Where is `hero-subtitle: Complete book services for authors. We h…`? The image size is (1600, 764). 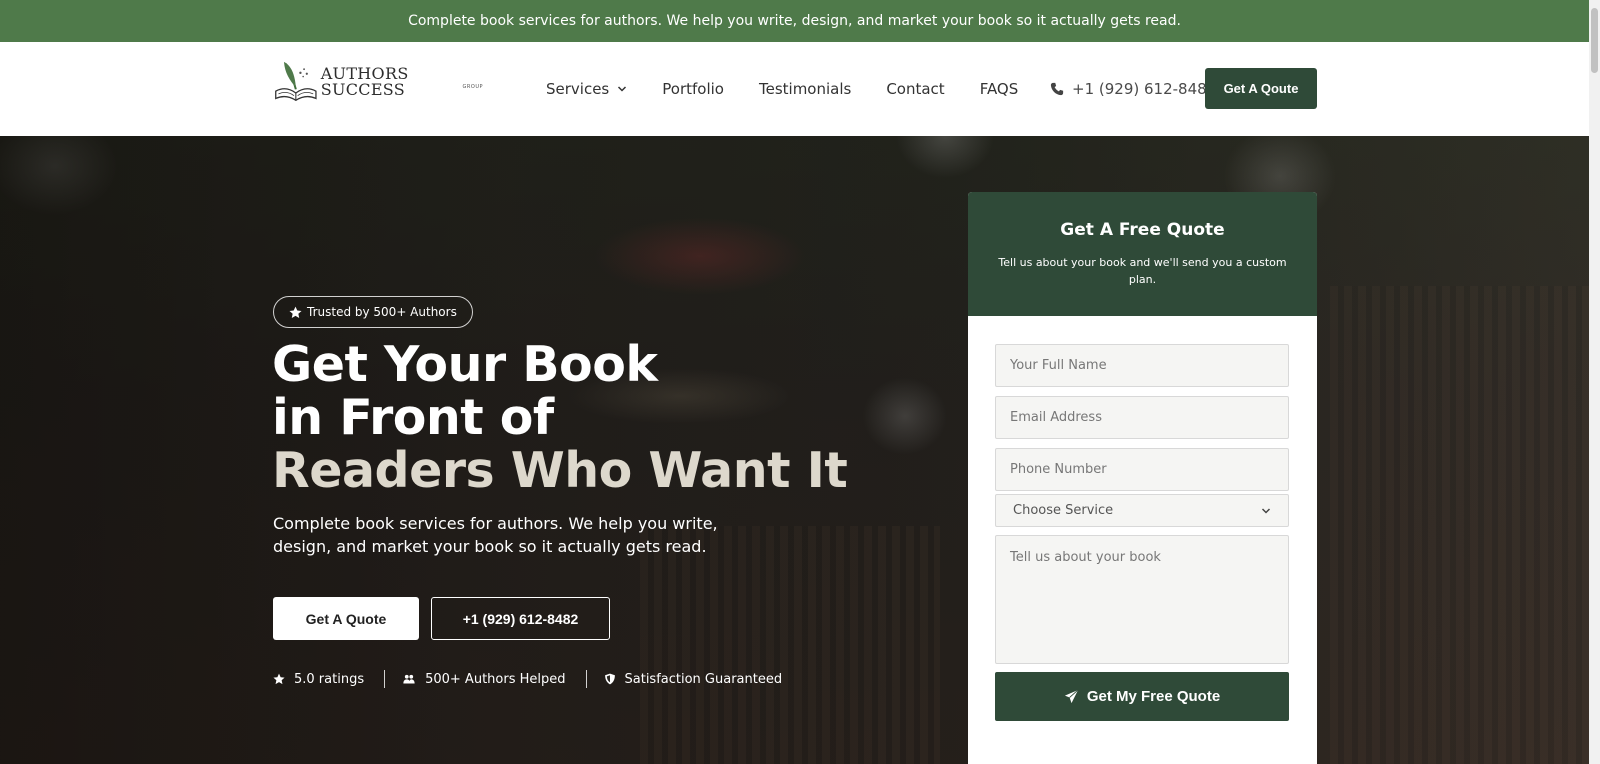 hero-subtitle: Complete book services for authors. We h… is located at coordinates (495, 535).